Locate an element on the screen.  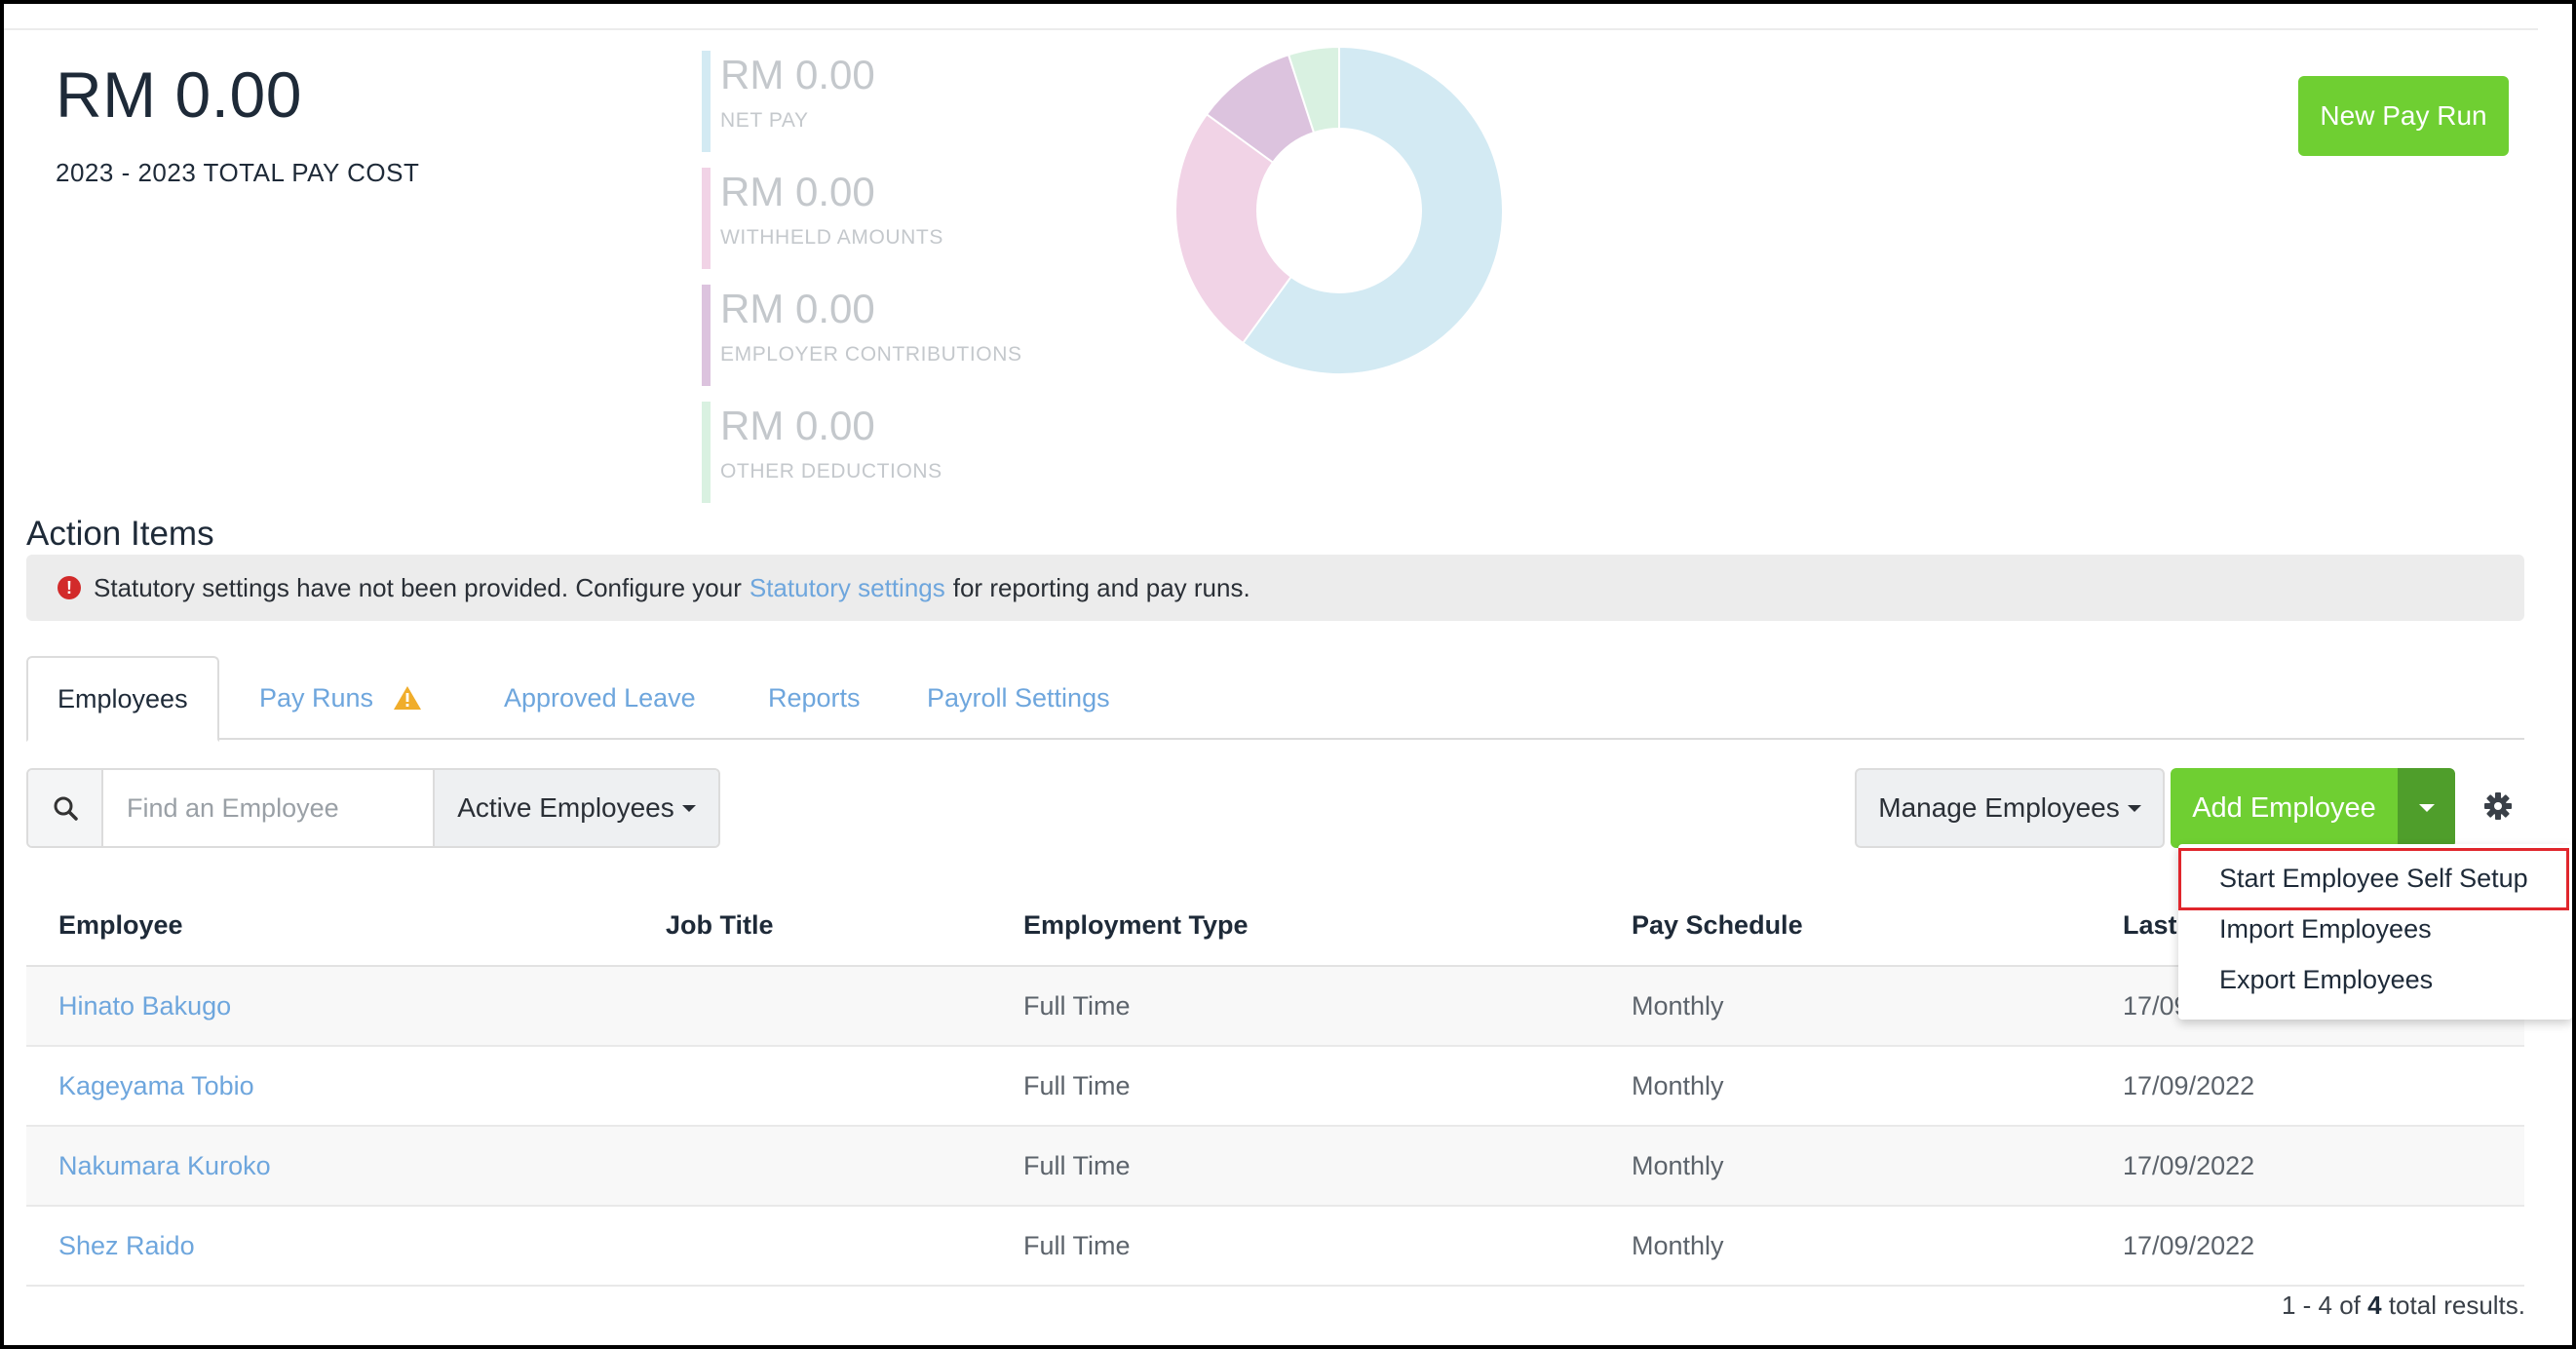
employee-search-input is located at coordinates (268, 808).